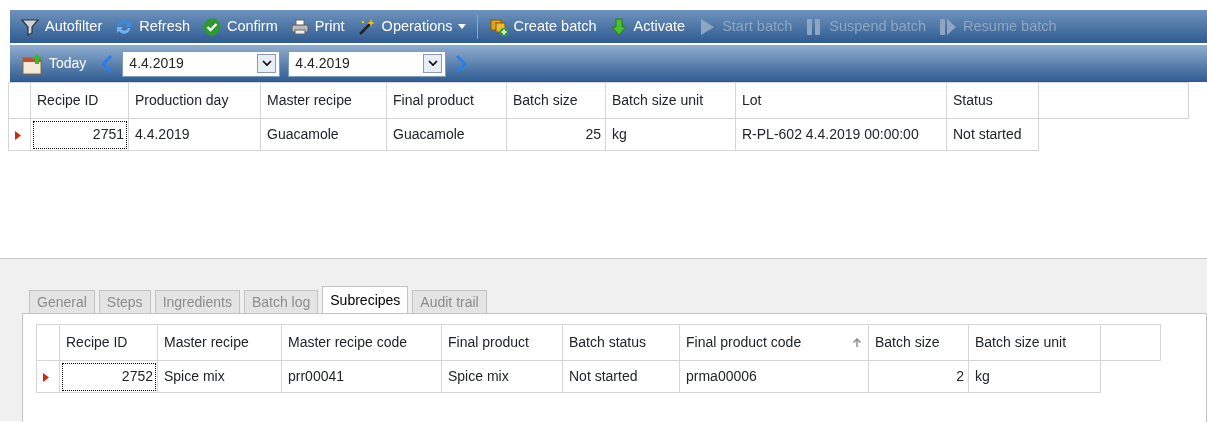 The width and height of the screenshot is (1207, 422). I want to click on table-cell: 25, so click(556, 134).